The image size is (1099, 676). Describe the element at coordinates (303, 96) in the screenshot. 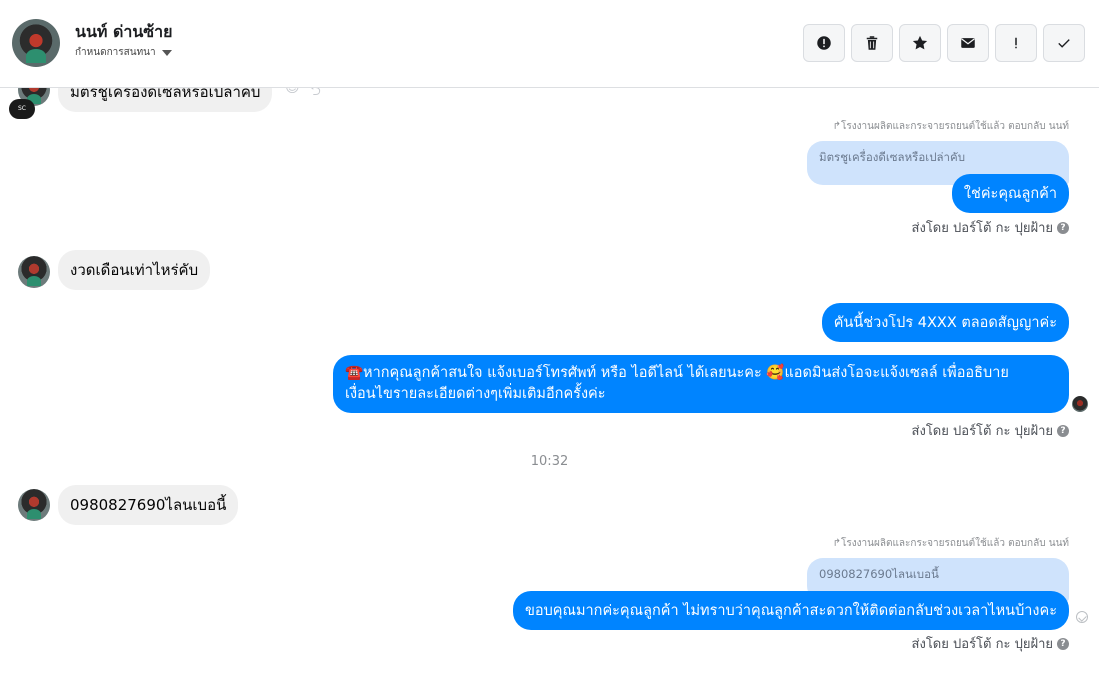

I see `message-actions: ☺ ⮌` at that location.